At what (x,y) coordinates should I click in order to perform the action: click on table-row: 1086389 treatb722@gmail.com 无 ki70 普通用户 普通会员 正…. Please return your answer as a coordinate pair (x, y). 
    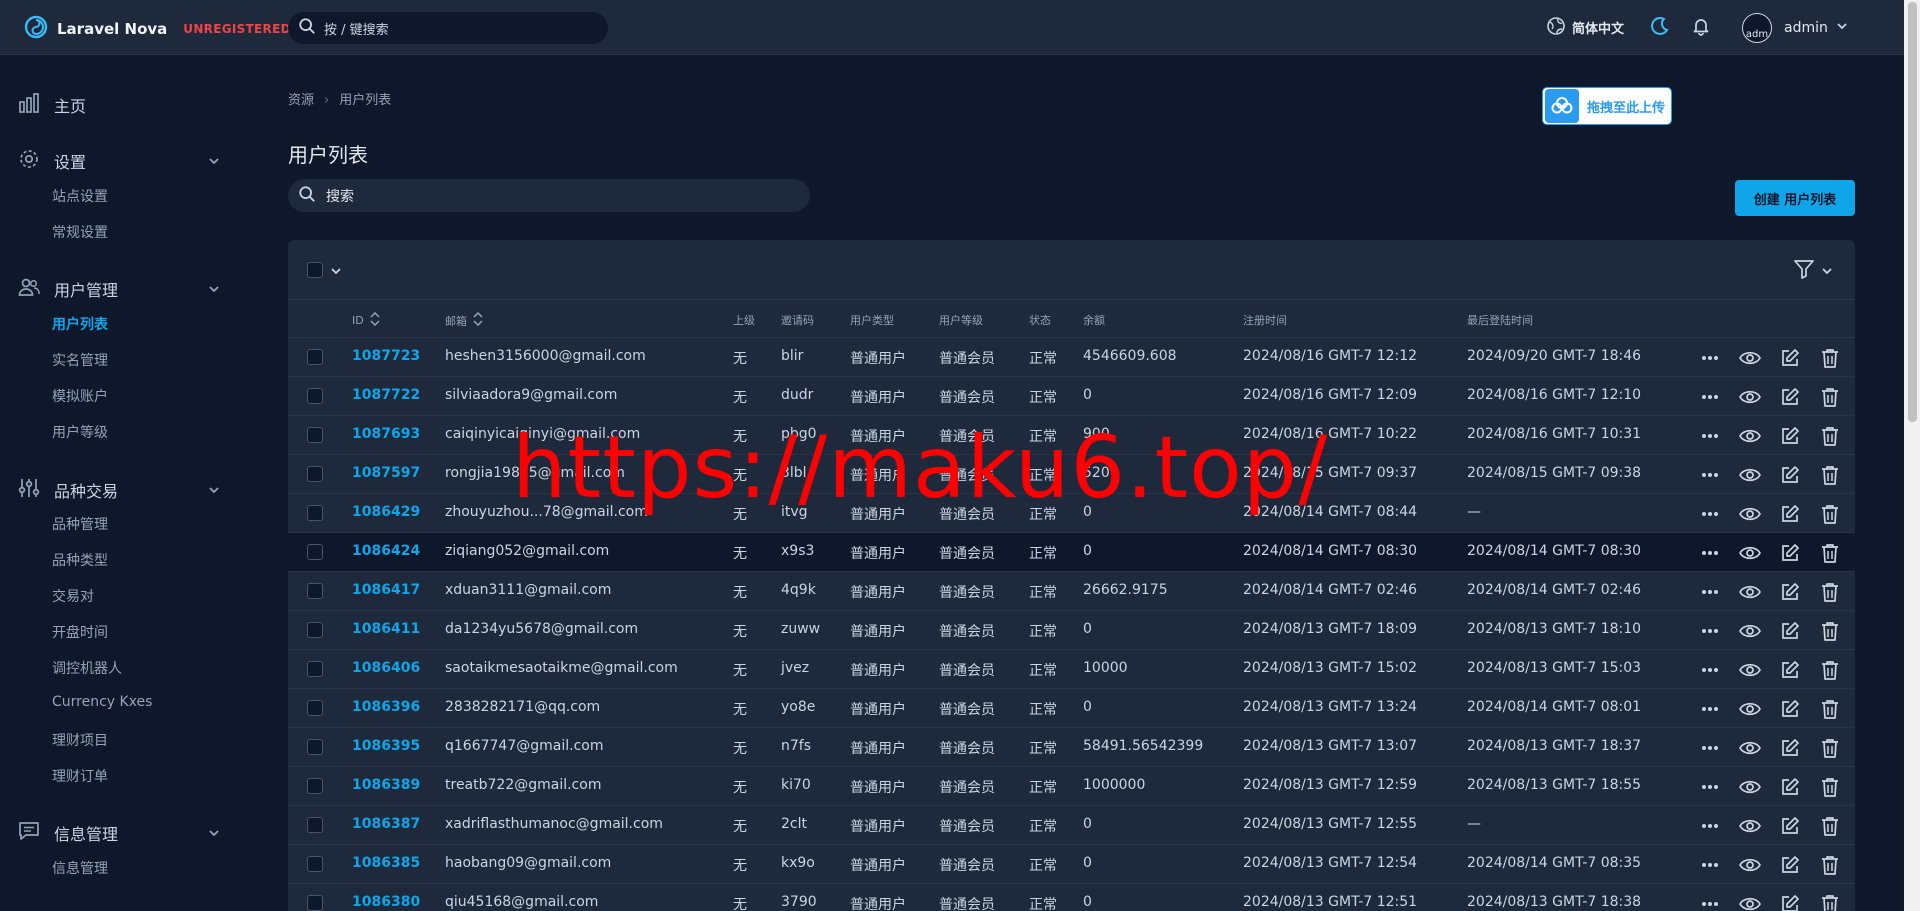
    Looking at the image, I should click on (1071, 786).